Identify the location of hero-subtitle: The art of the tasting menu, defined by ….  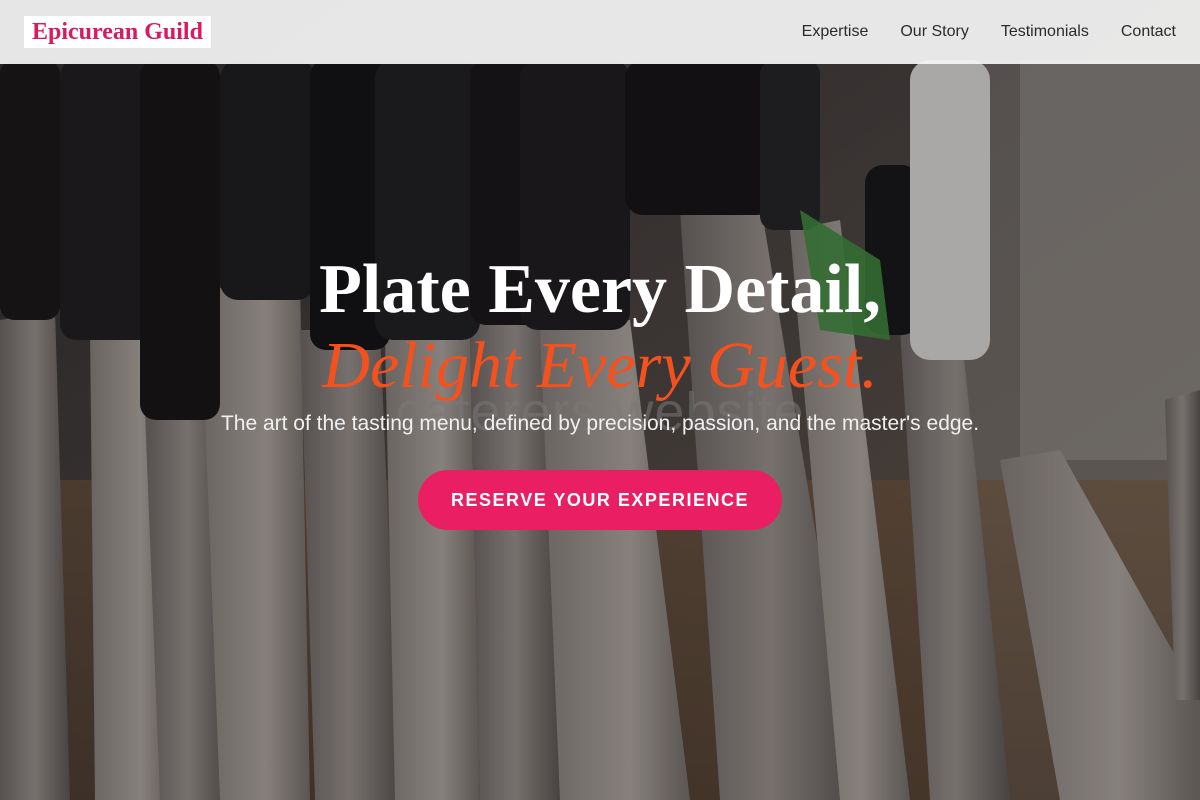
(600, 423).